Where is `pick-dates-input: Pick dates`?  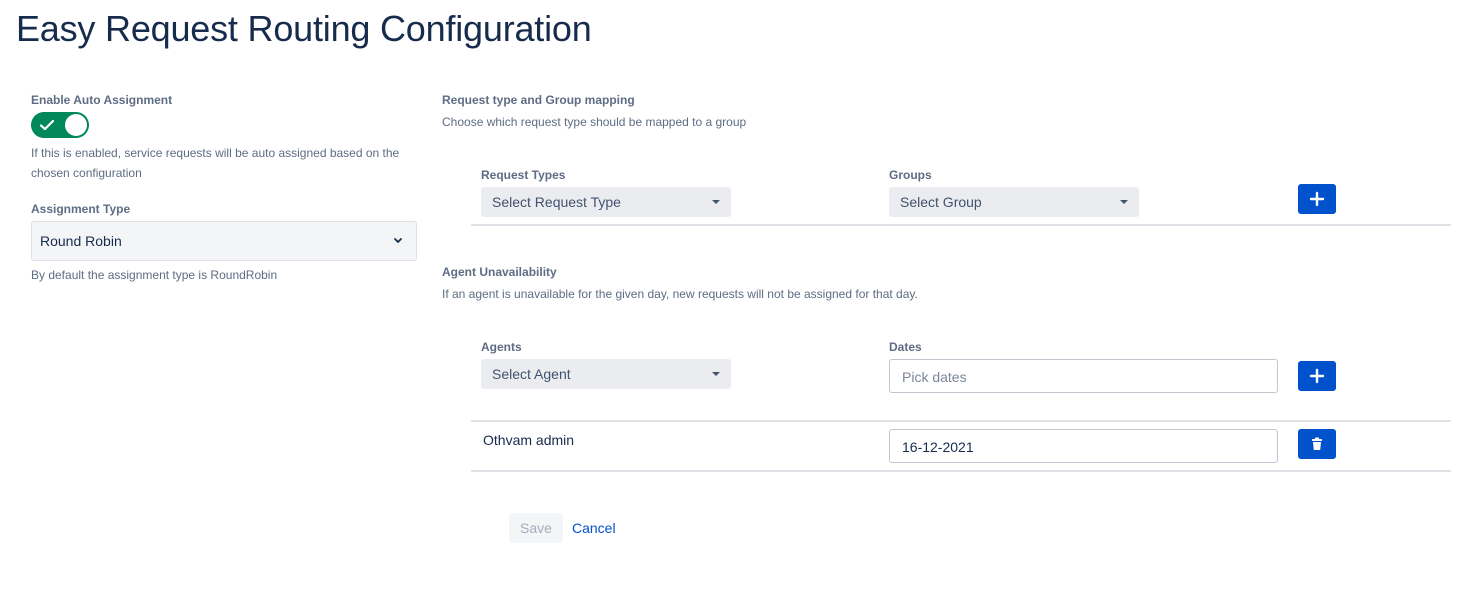 pick-dates-input: Pick dates is located at coordinates (1083, 376).